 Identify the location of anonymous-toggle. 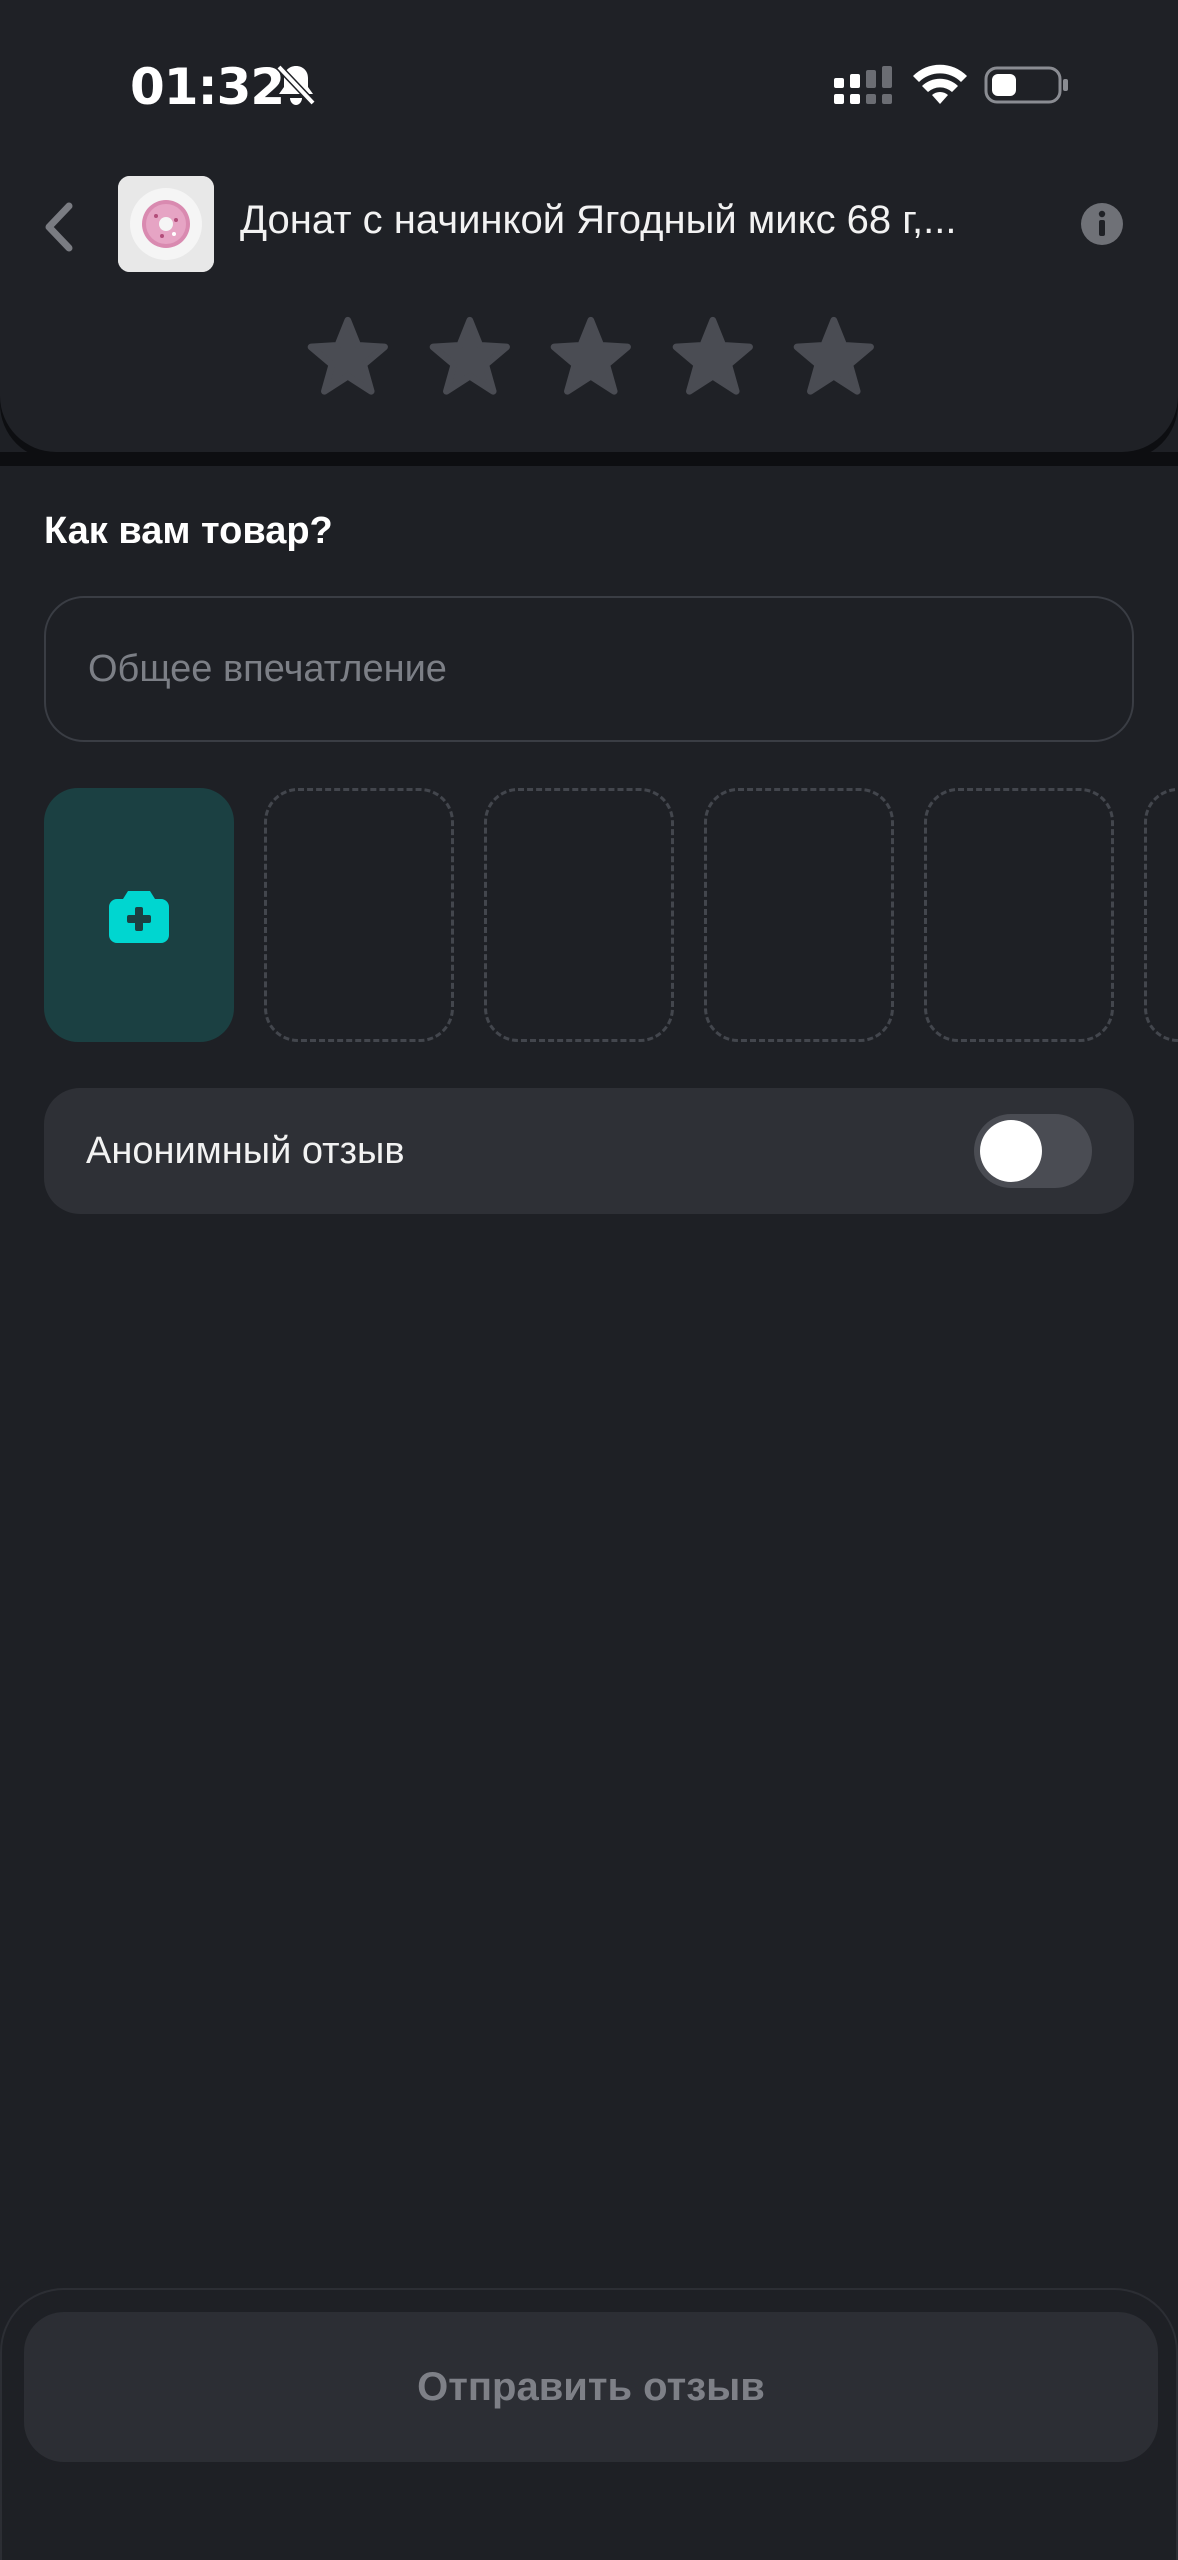
(1033, 1151).